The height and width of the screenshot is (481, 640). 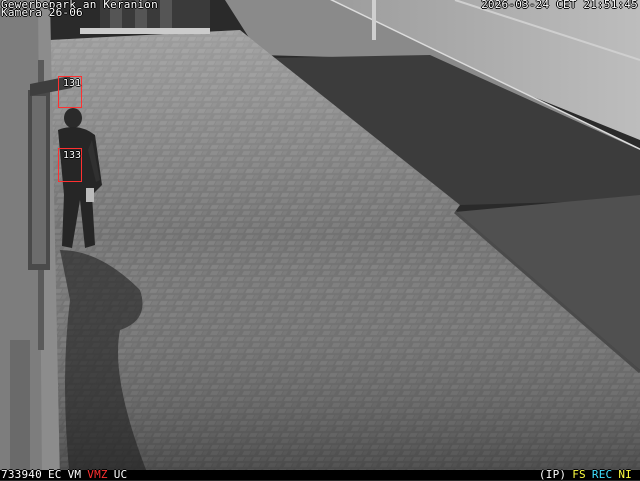 I want to click on status-bar-left: 733940 EC VM VMZ UC, so click(x=67, y=474).